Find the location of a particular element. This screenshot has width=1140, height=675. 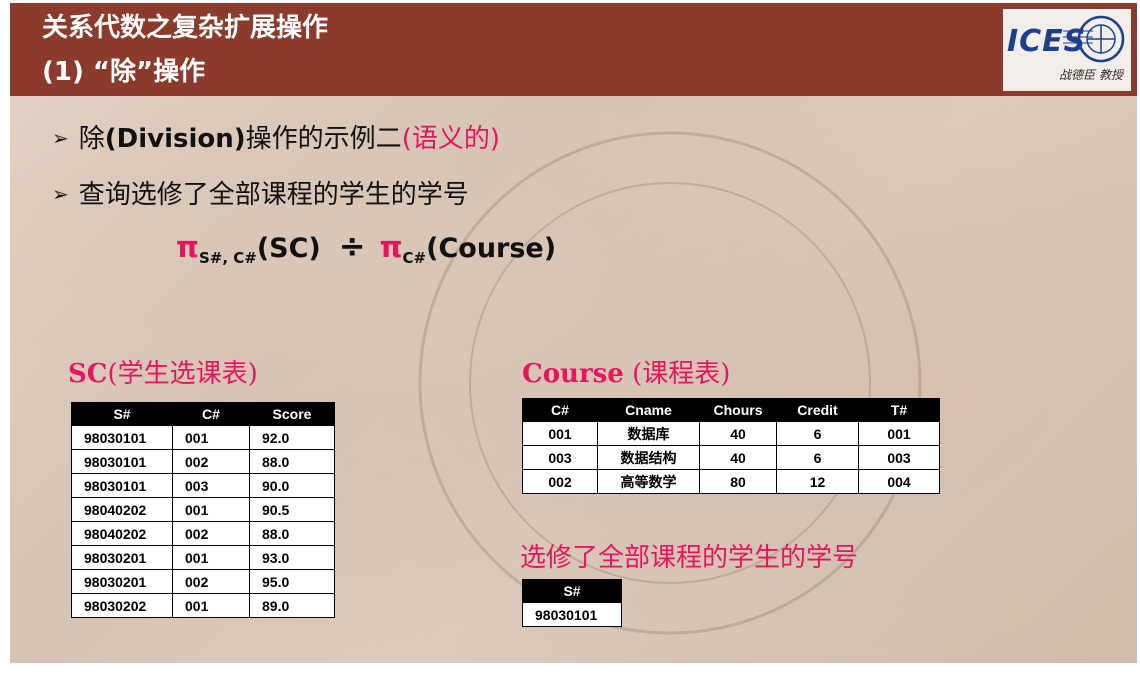

relation-name: (SC) is located at coordinates (288, 248).